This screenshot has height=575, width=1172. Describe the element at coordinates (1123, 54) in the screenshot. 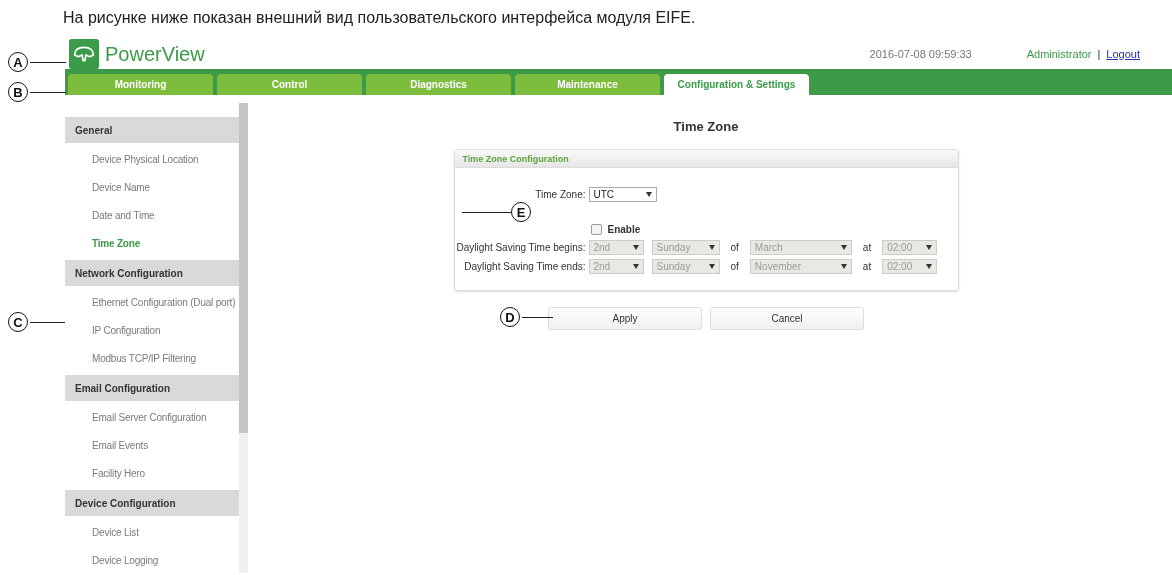

I see `logout-link: Logout` at that location.